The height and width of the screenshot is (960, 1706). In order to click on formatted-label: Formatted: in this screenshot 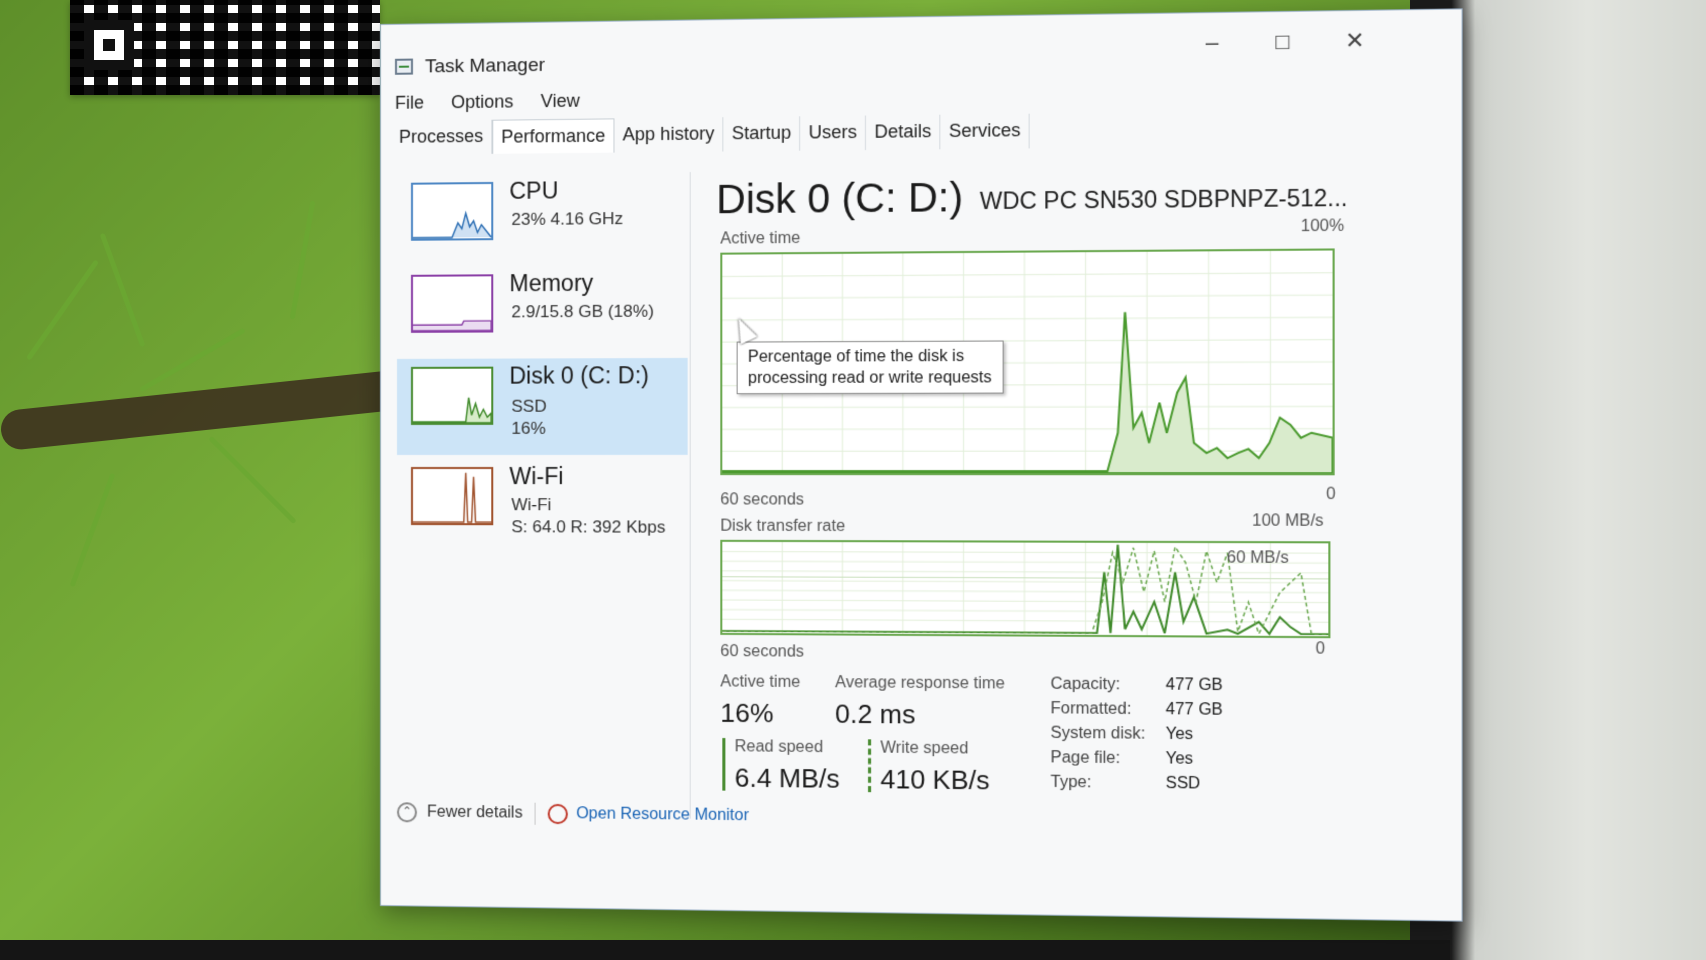, I will do `click(1091, 709)`.